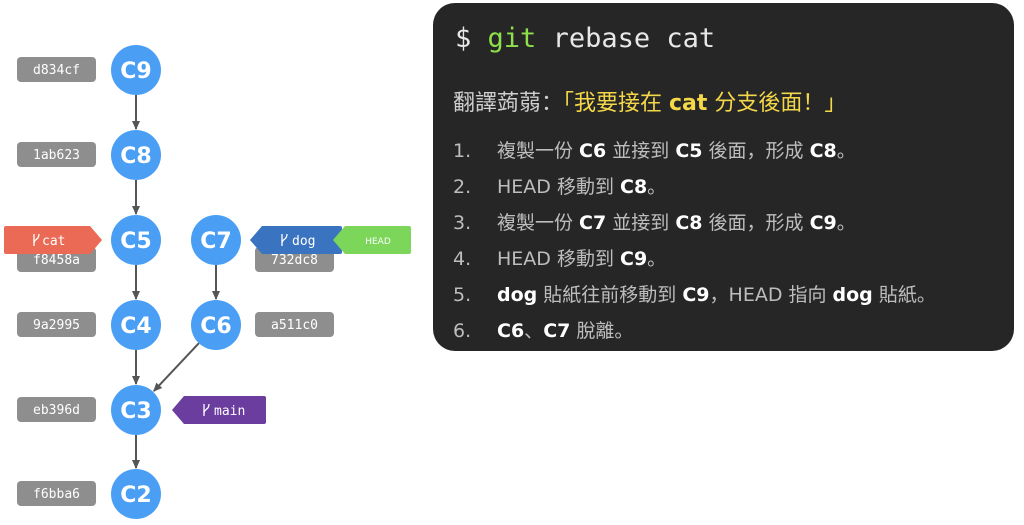 This screenshot has height=525, width=1024. I want to click on hash-tag: d834cf, so click(56, 69).